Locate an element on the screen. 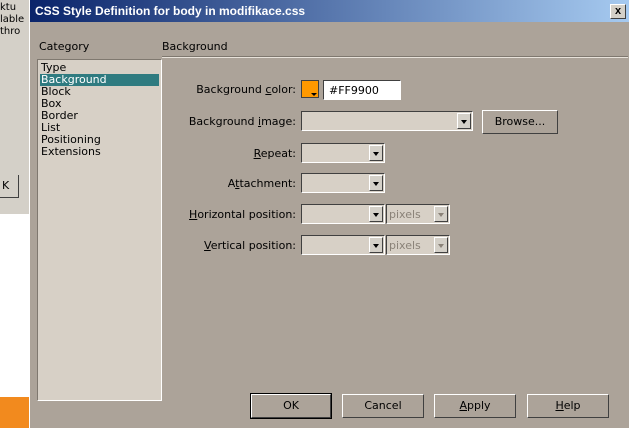 The width and height of the screenshot is (629, 428). background-window-text: lable is located at coordinates (12, 19).